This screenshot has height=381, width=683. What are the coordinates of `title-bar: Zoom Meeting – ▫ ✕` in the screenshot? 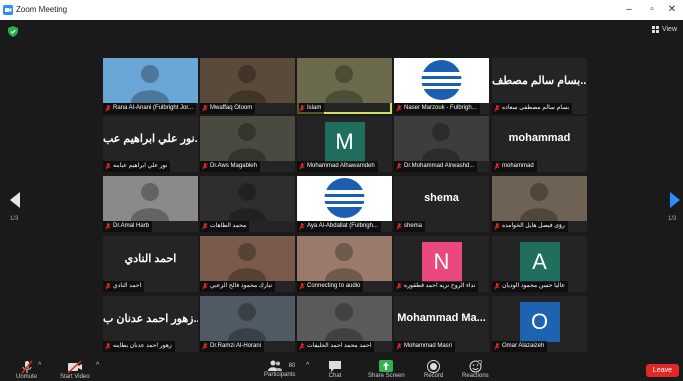 It's located at (341, 10).